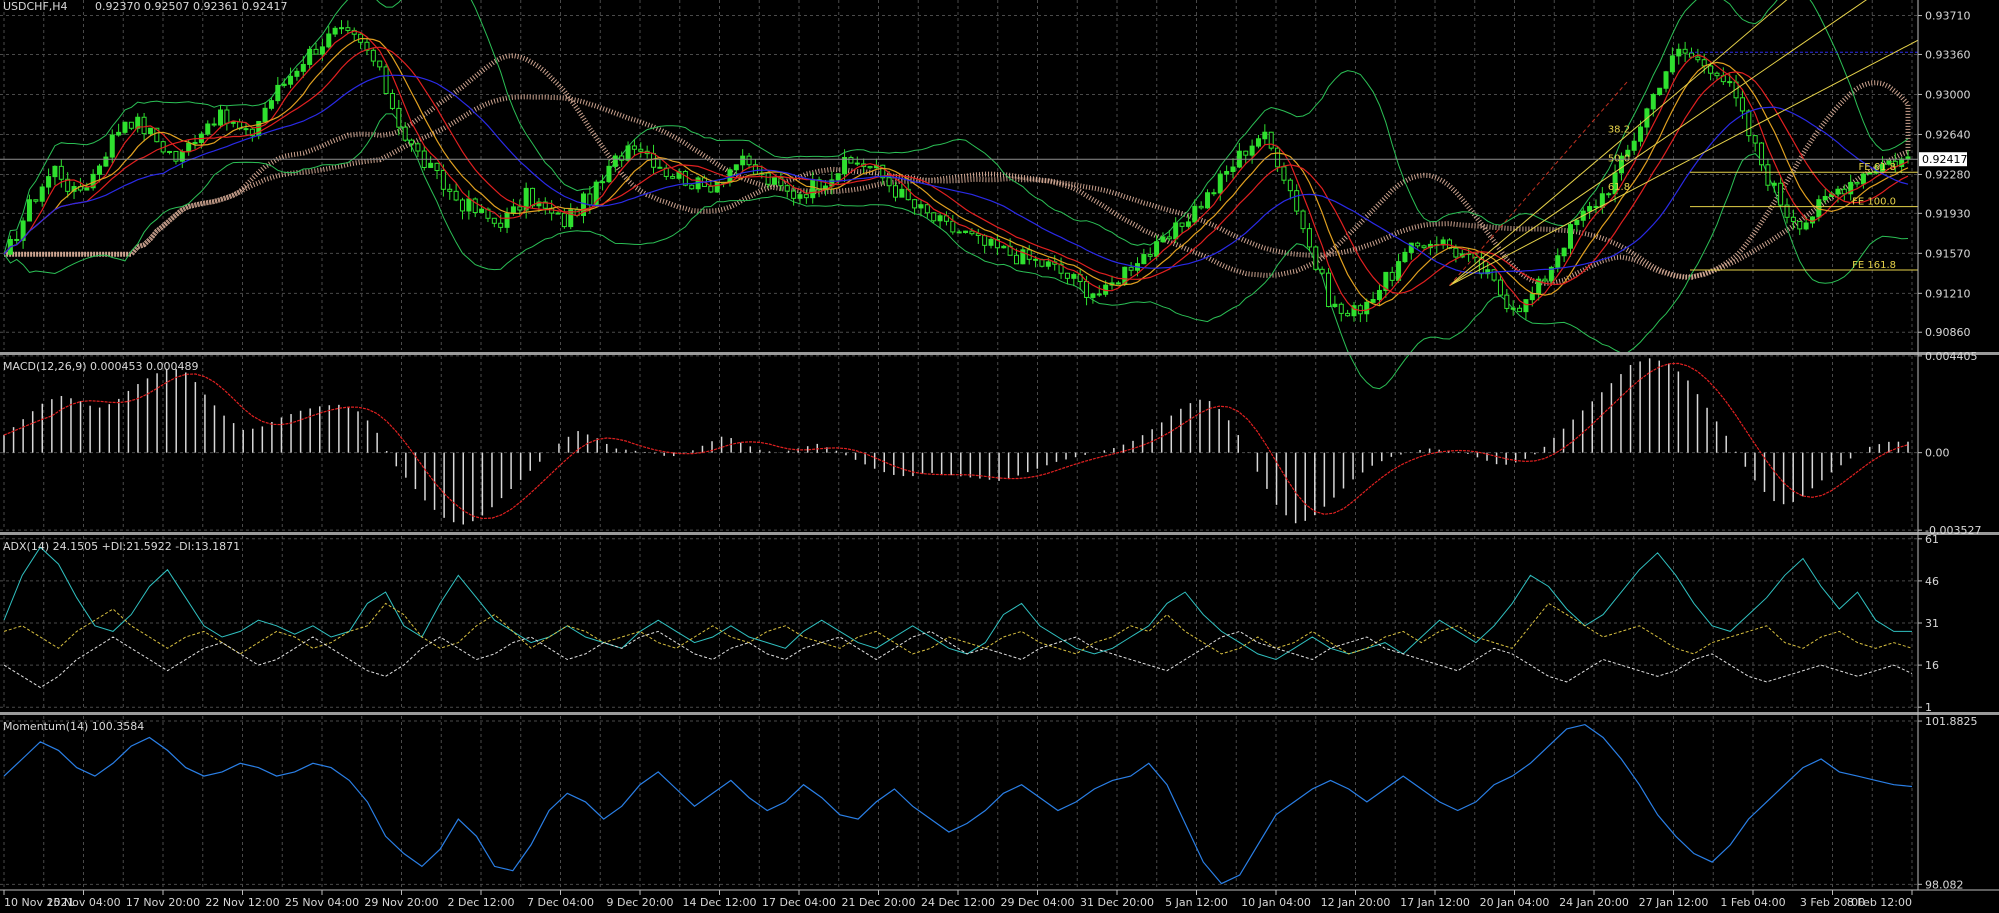  What do you see at coordinates (121, 546) in the screenshot?
I see `adx-title: ADX(14) 24.1505 +DI:21.5922 -DI:13.1871` at bounding box center [121, 546].